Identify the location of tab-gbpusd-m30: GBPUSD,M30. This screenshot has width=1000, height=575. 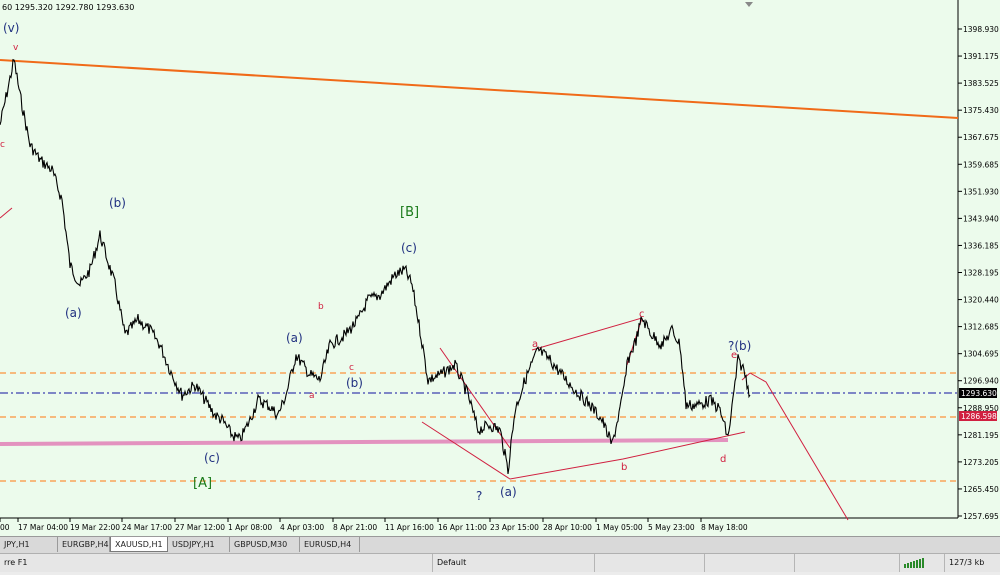
(265, 544).